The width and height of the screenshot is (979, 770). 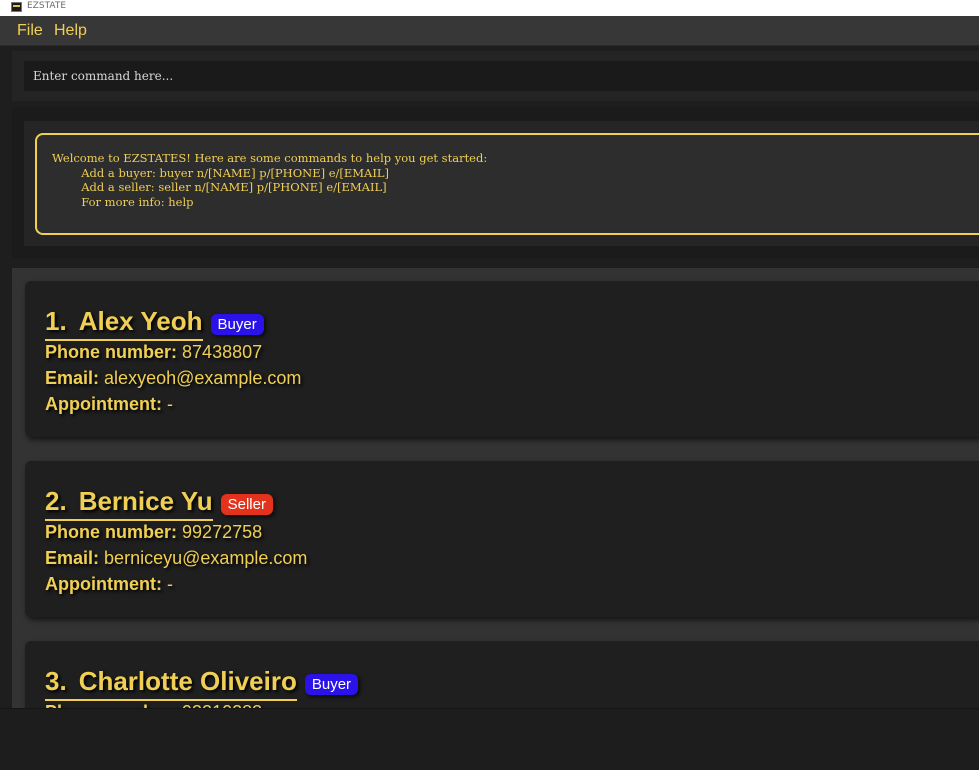 I want to click on phone-field: Phone number: 87438807, so click(x=153, y=352).